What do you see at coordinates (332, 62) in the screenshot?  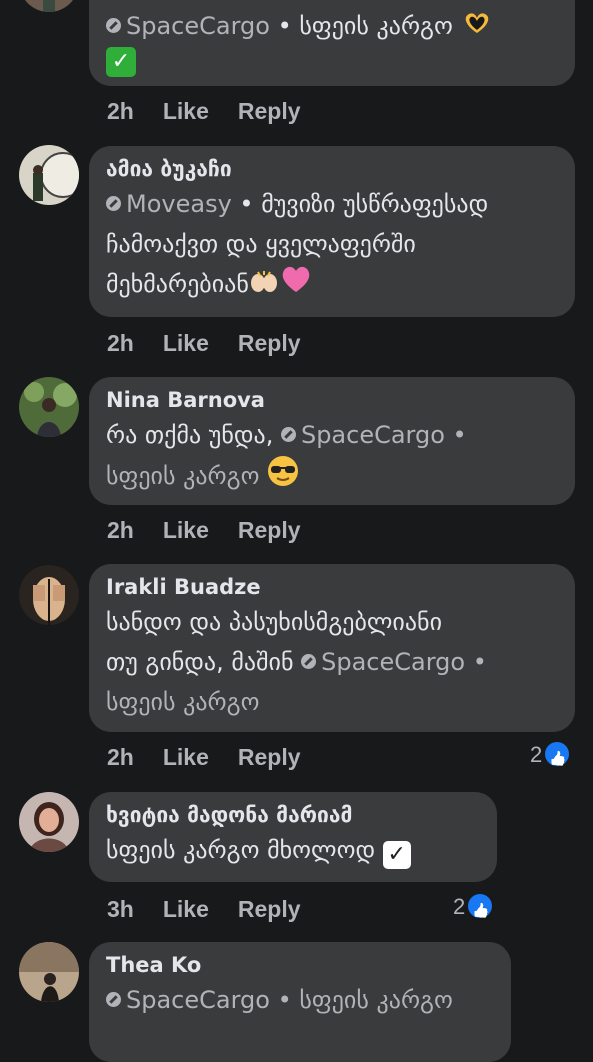 I see `check-emoji: ✓` at bounding box center [332, 62].